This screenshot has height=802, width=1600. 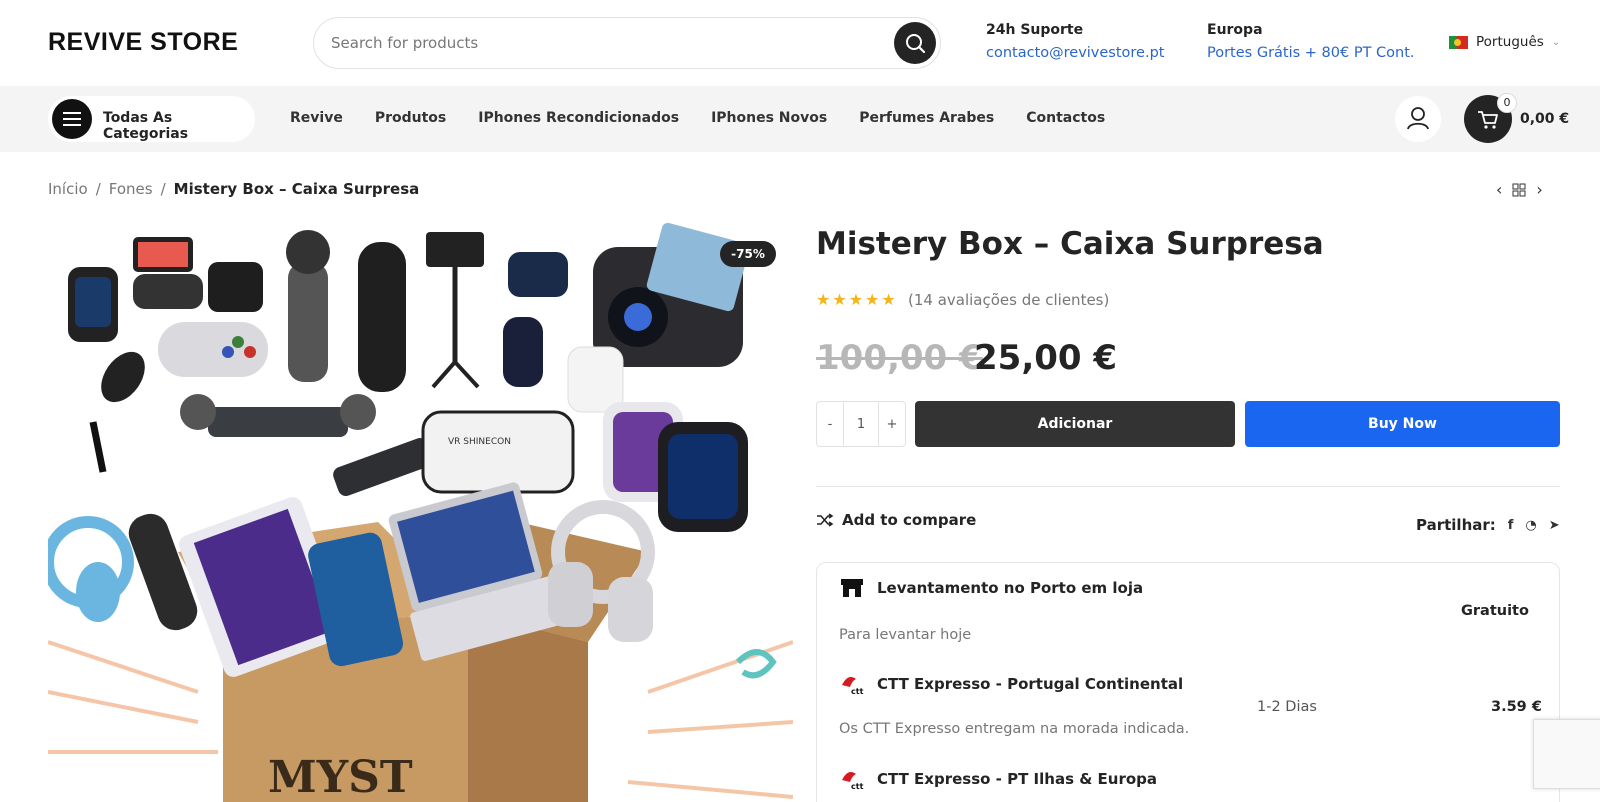 I want to click on breadcrumb-category: Fones, so click(x=131, y=189).